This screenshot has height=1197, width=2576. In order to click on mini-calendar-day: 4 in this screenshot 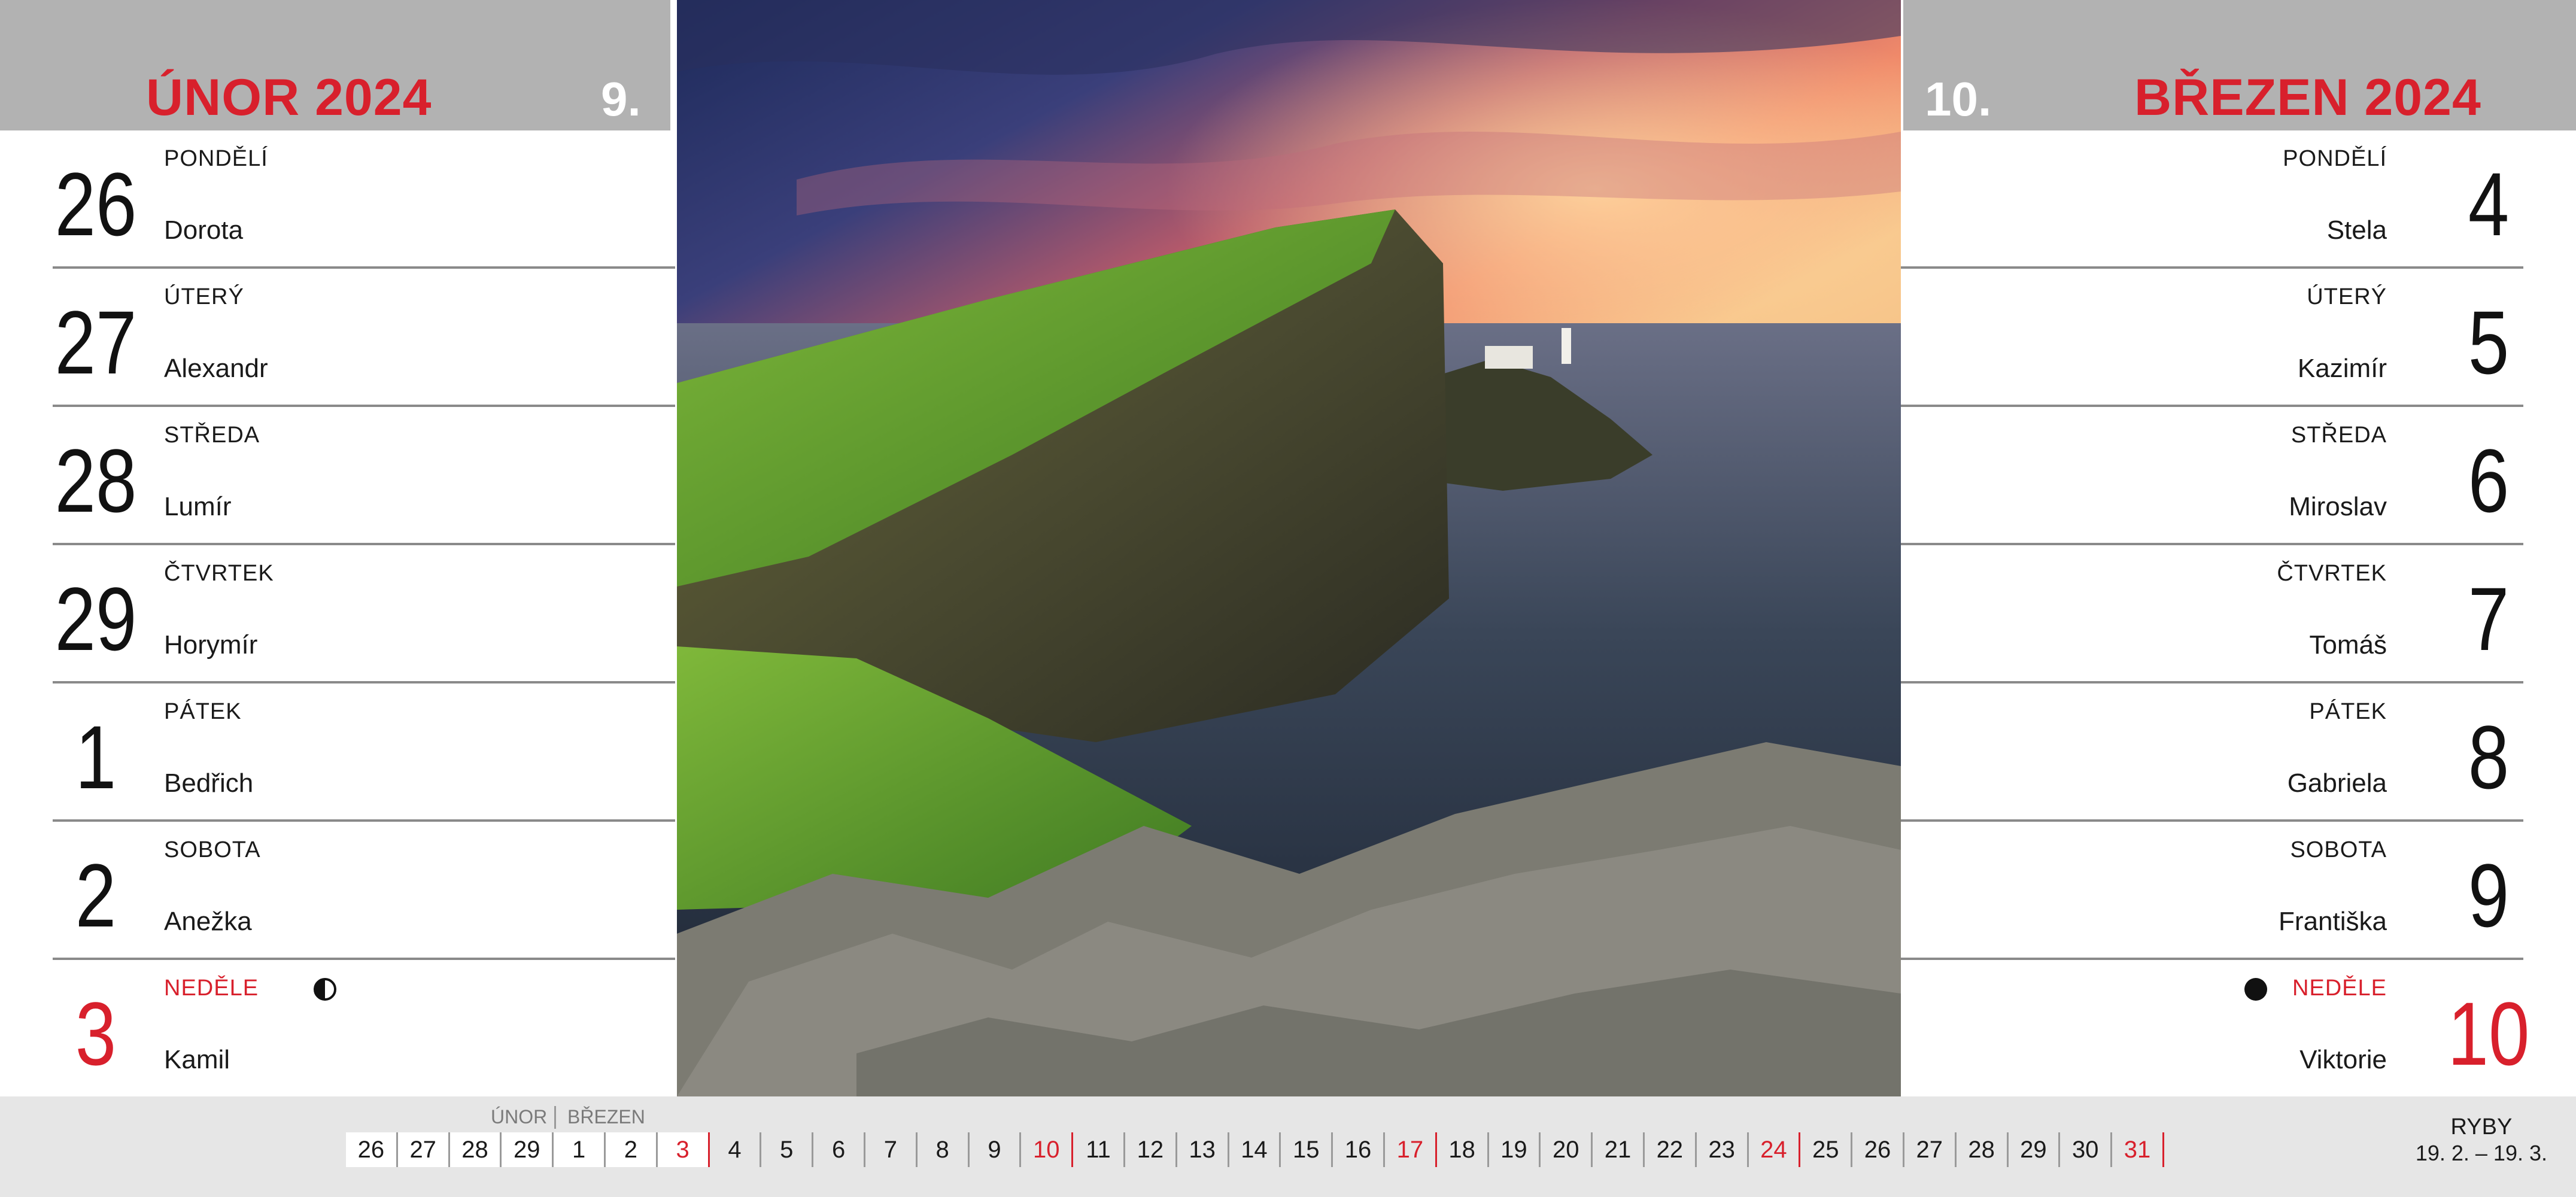, I will do `click(735, 1149)`.